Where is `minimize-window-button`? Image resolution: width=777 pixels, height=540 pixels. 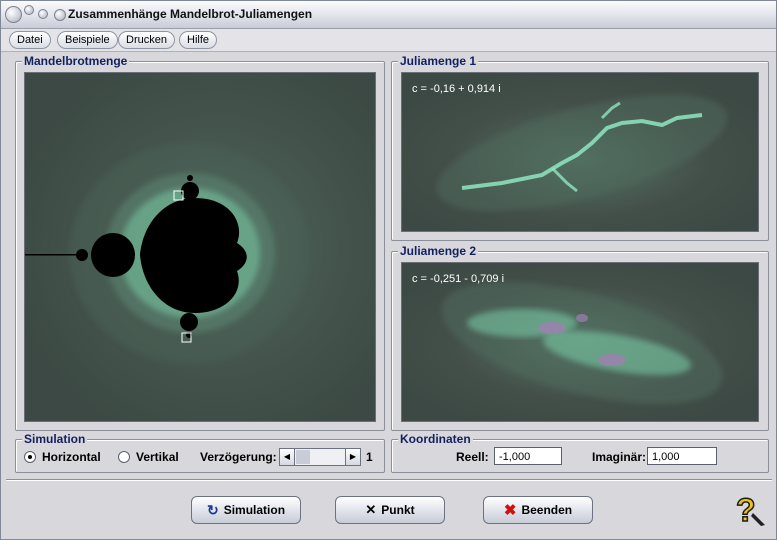 minimize-window-button is located at coordinates (29, 10).